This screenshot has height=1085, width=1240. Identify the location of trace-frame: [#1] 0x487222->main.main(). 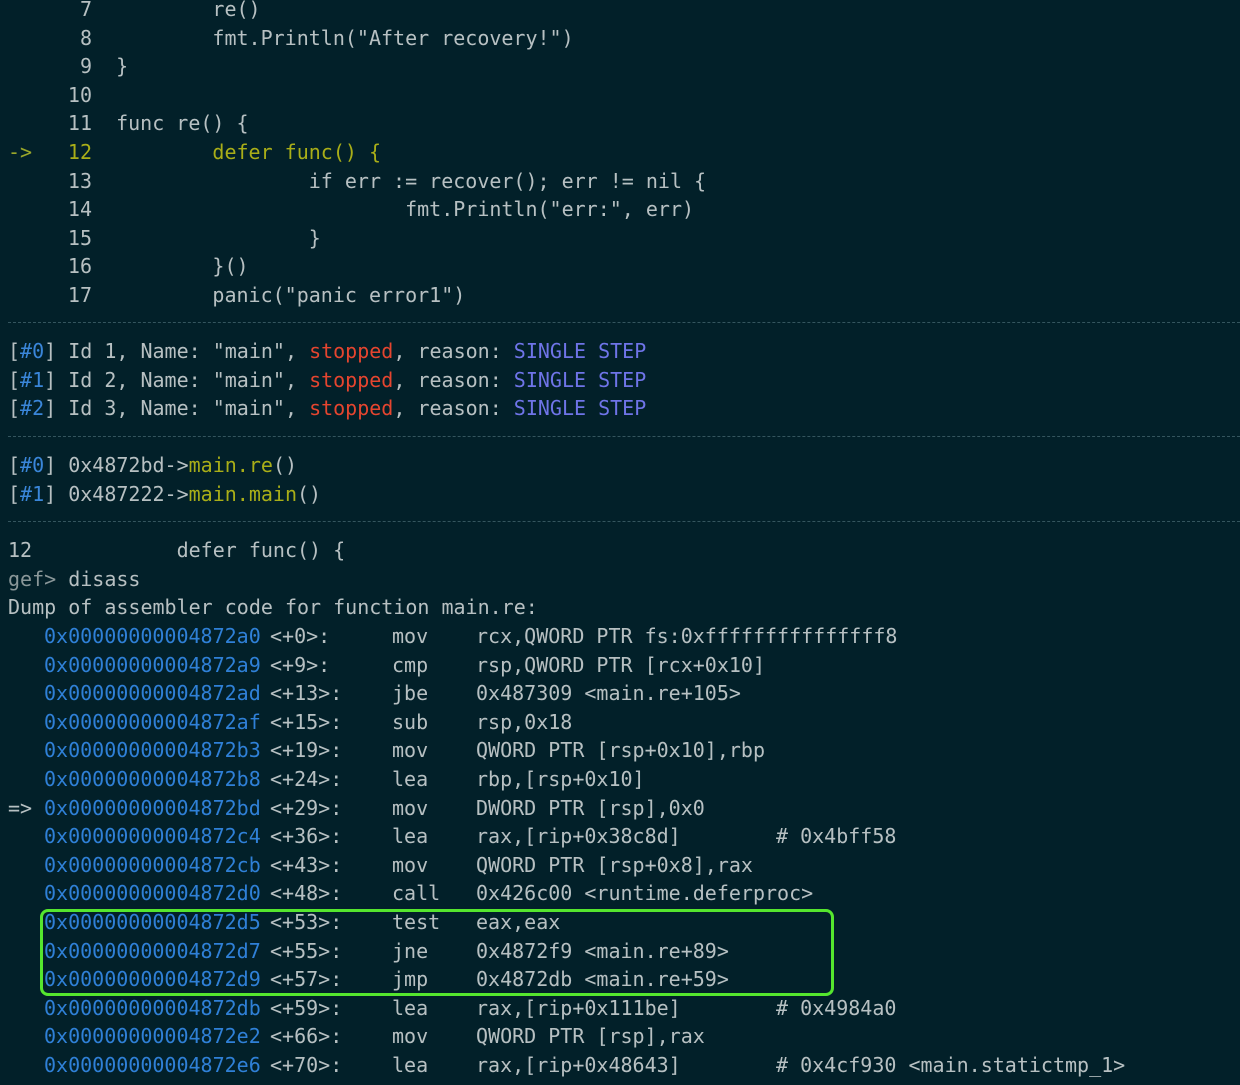
(164, 494).